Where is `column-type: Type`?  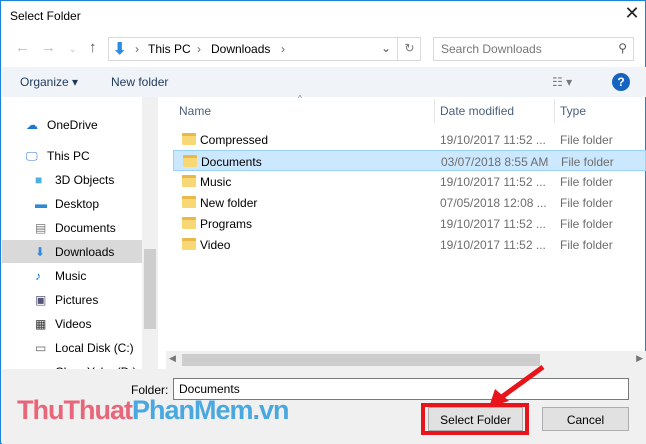
column-type: Type is located at coordinates (573, 111).